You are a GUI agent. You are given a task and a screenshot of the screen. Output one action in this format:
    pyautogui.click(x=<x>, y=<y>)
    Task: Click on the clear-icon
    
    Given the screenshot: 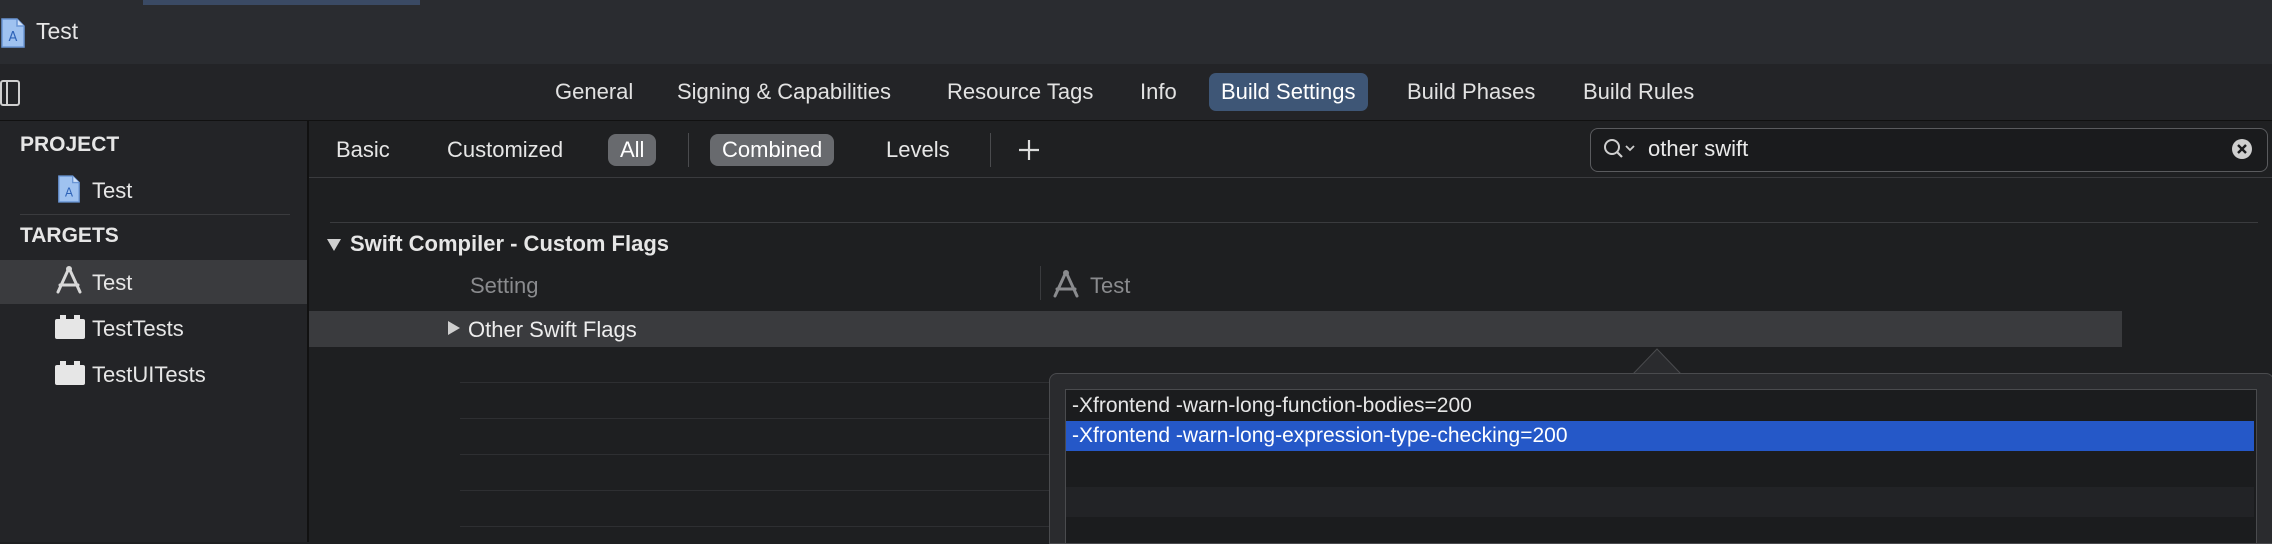 What is the action you would take?
    pyautogui.click(x=2242, y=151)
    